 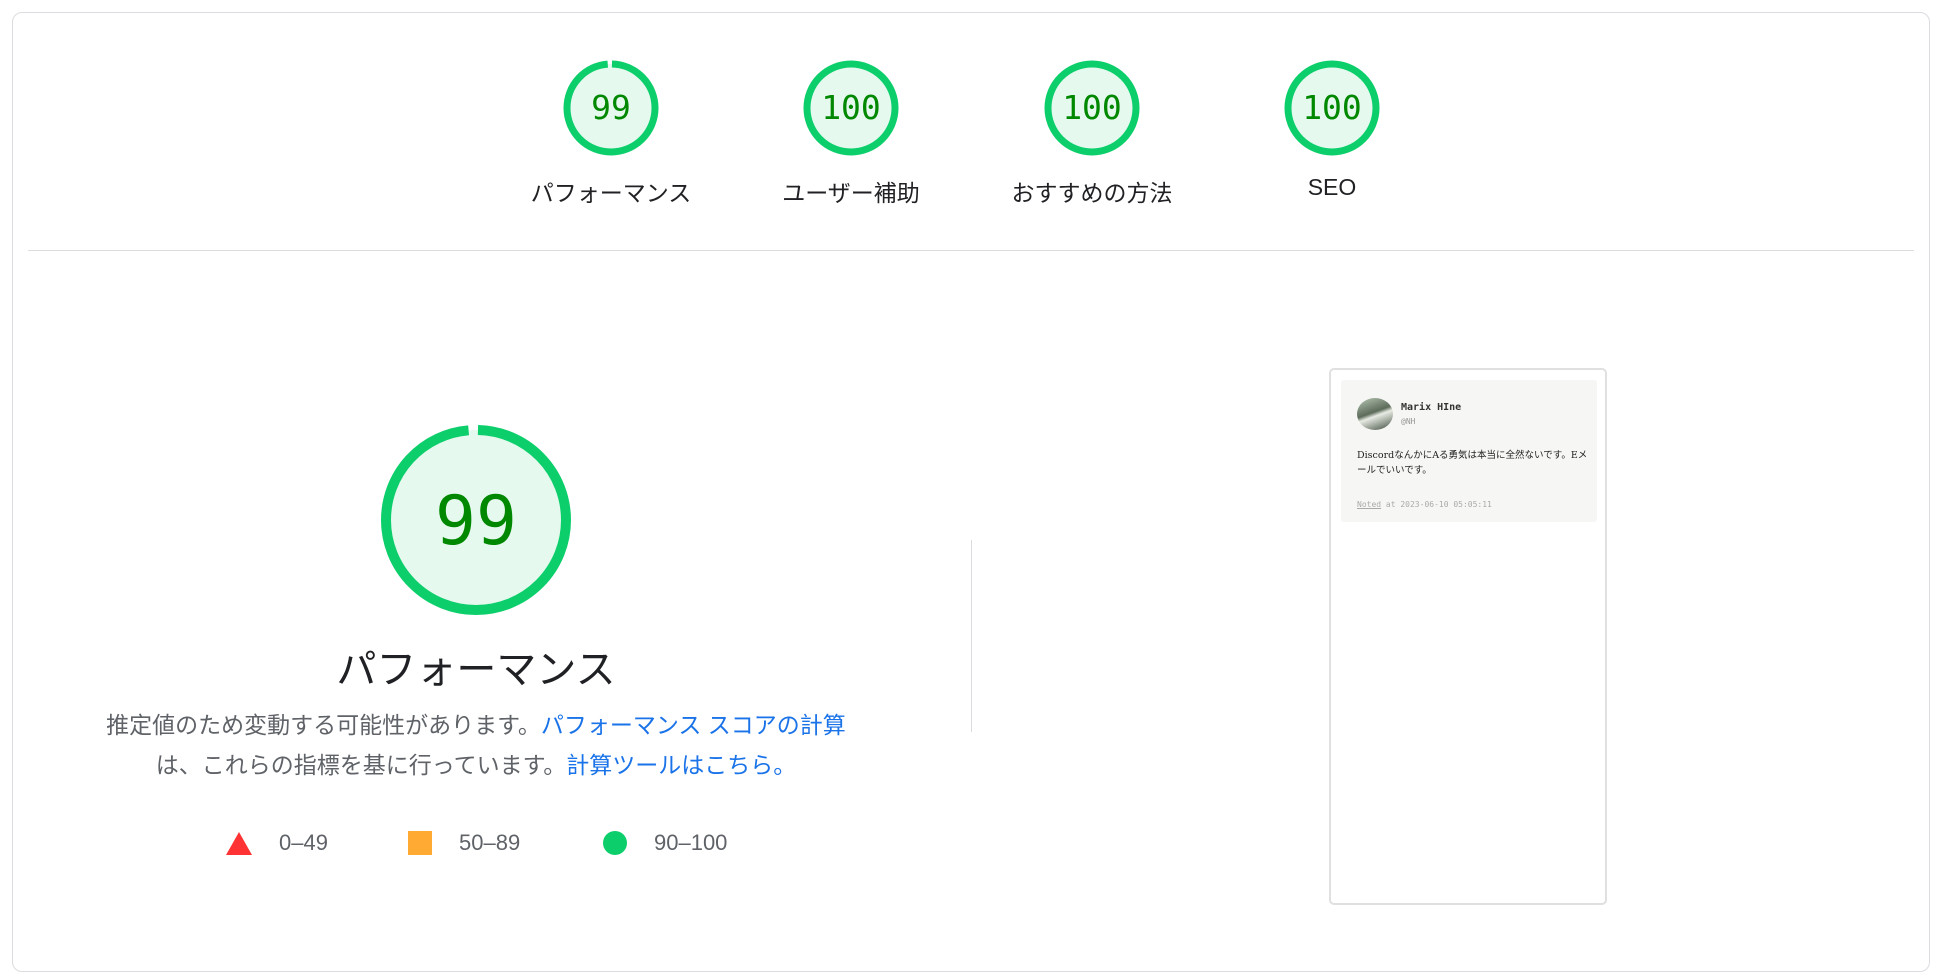 What do you see at coordinates (1092, 193) in the screenshot?
I see `gauge-label: おすすめの方法` at bounding box center [1092, 193].